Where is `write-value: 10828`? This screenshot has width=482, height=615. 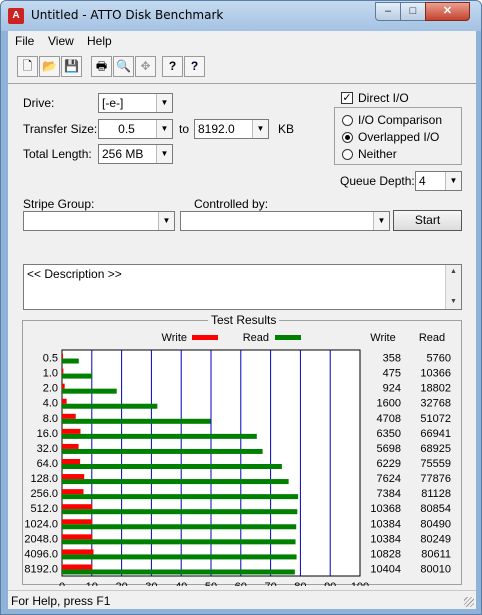
write-value: 10828 is located at coordinates (385, 554).